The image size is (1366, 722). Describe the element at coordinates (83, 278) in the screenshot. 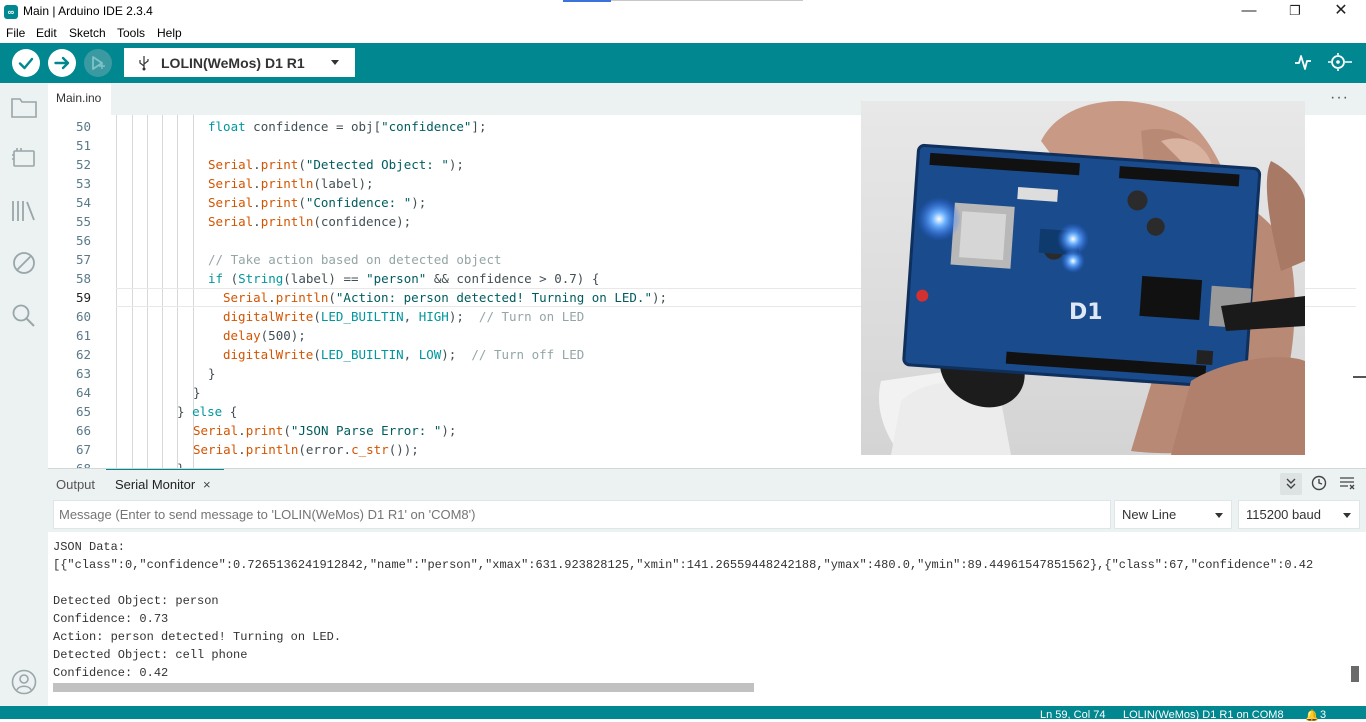

I see `line-number: 58` at that location.